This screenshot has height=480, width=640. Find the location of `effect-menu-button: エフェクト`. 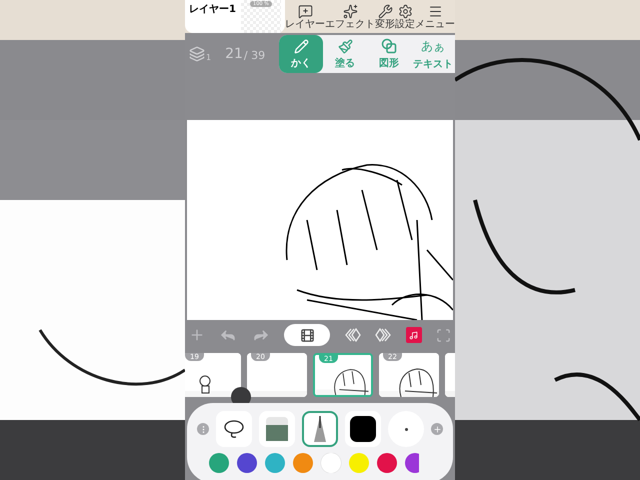

effect-menu-button: エフェクト is located at coordinates (350, 16).